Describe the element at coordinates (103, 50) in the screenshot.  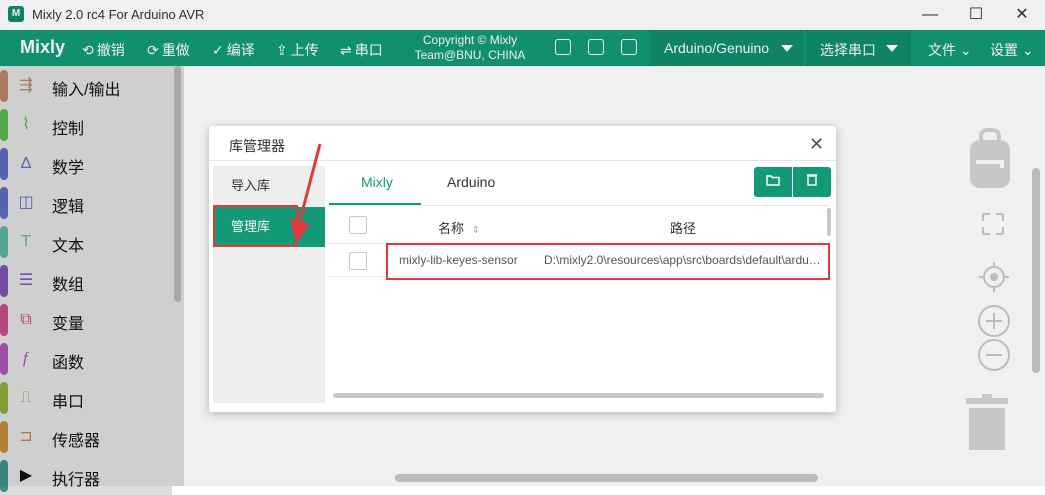
I see `undo-button: ⟲ 撤销` at that location.